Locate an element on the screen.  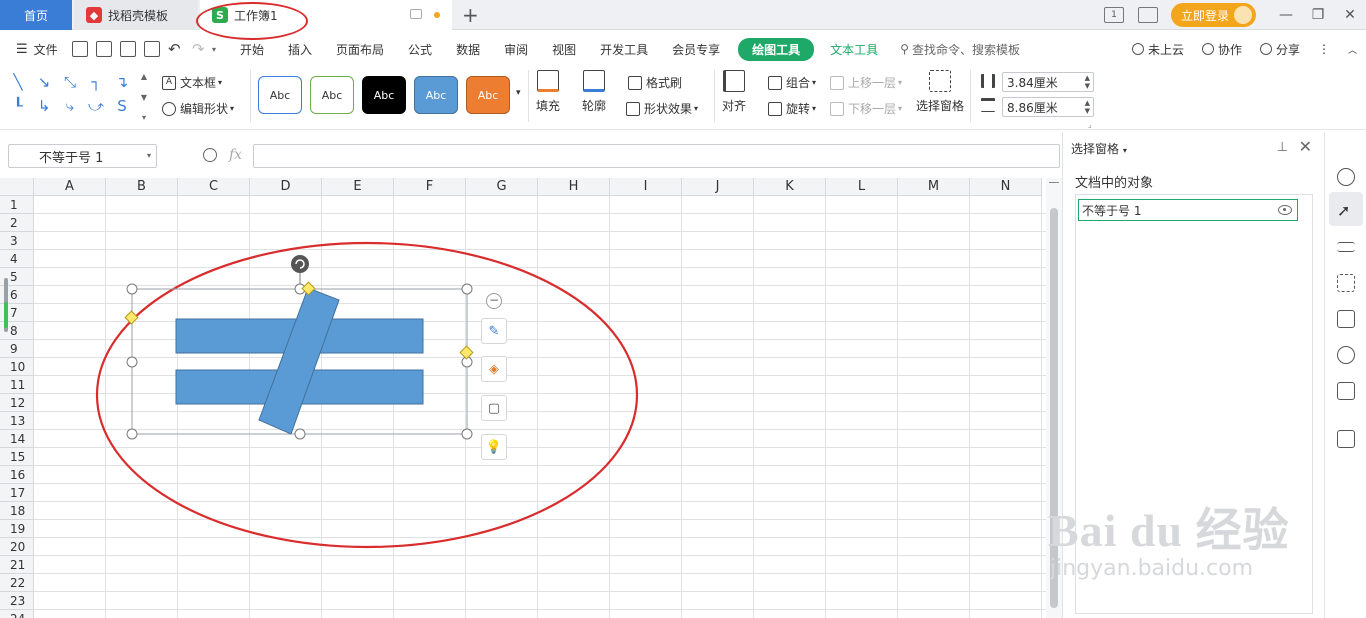
shape-gallery-scroll: ▲ ▼ ▾ is located at coordinates (144, 97).